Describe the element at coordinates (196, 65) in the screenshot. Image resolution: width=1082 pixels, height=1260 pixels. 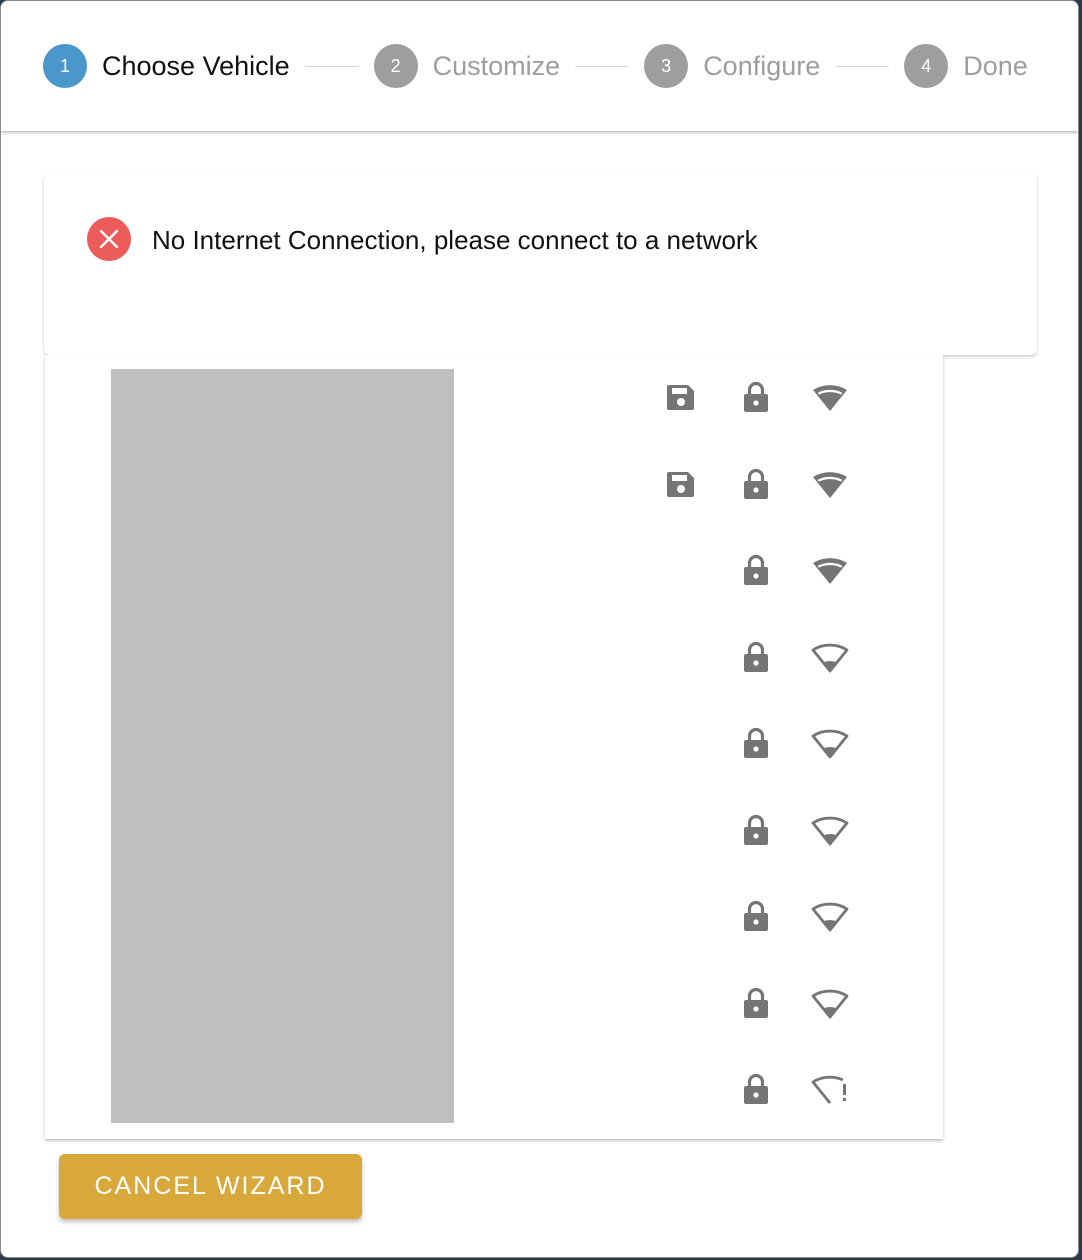
I see `step-label: Choose Vehicle` at that location.